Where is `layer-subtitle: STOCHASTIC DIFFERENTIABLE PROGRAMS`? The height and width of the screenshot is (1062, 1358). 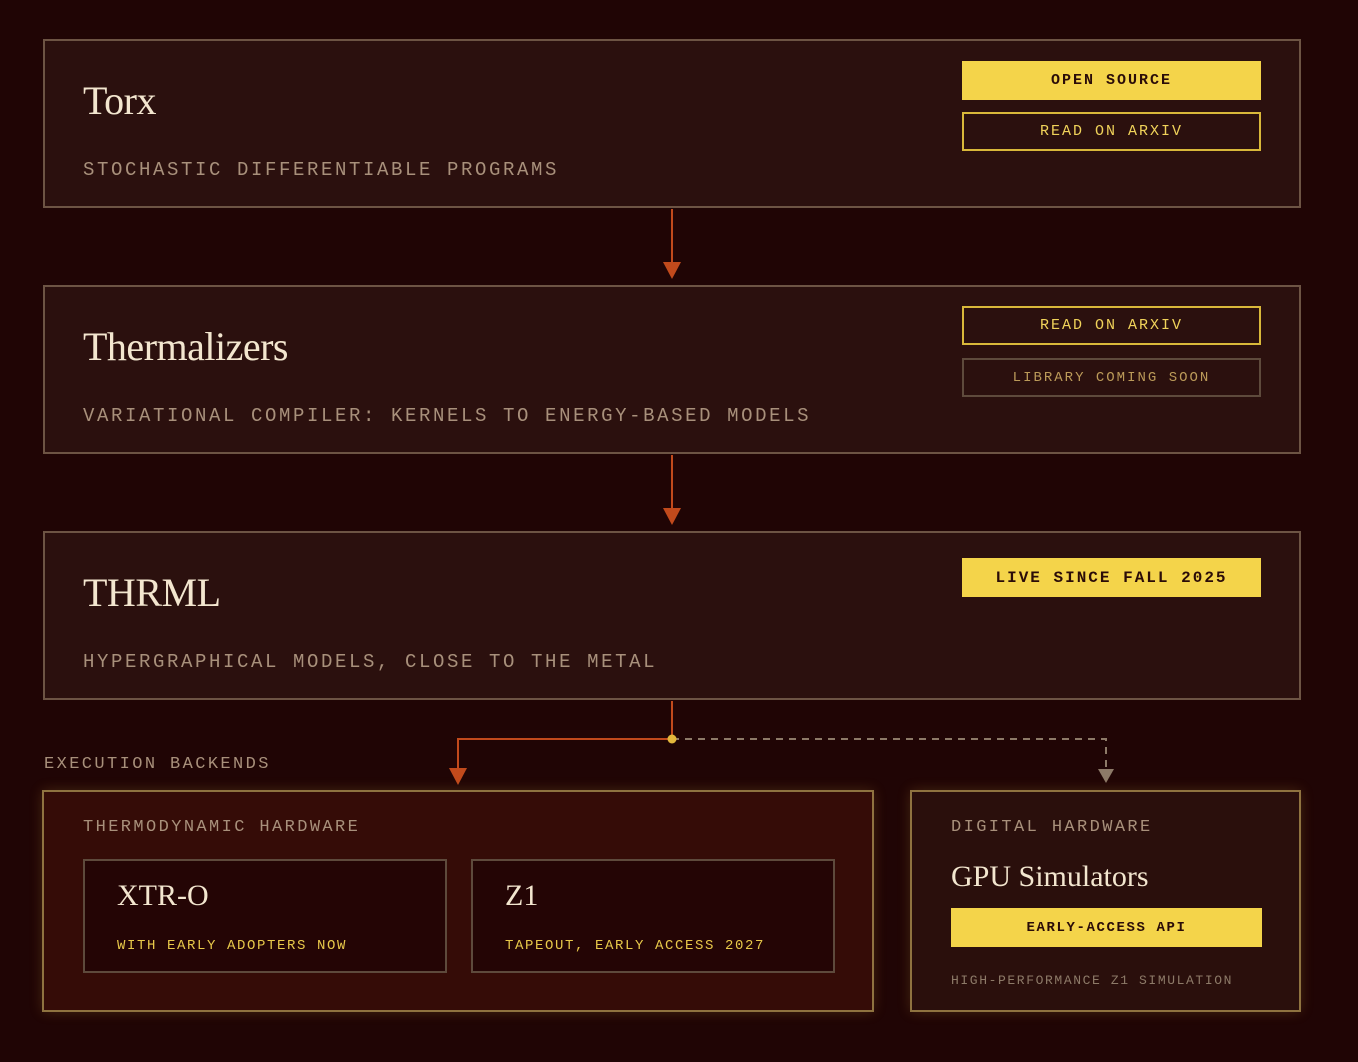
layer-subtitle: STOCHASTIC DIFFERENTIABLE PROGRAMS is located at coordinates (321, 170).